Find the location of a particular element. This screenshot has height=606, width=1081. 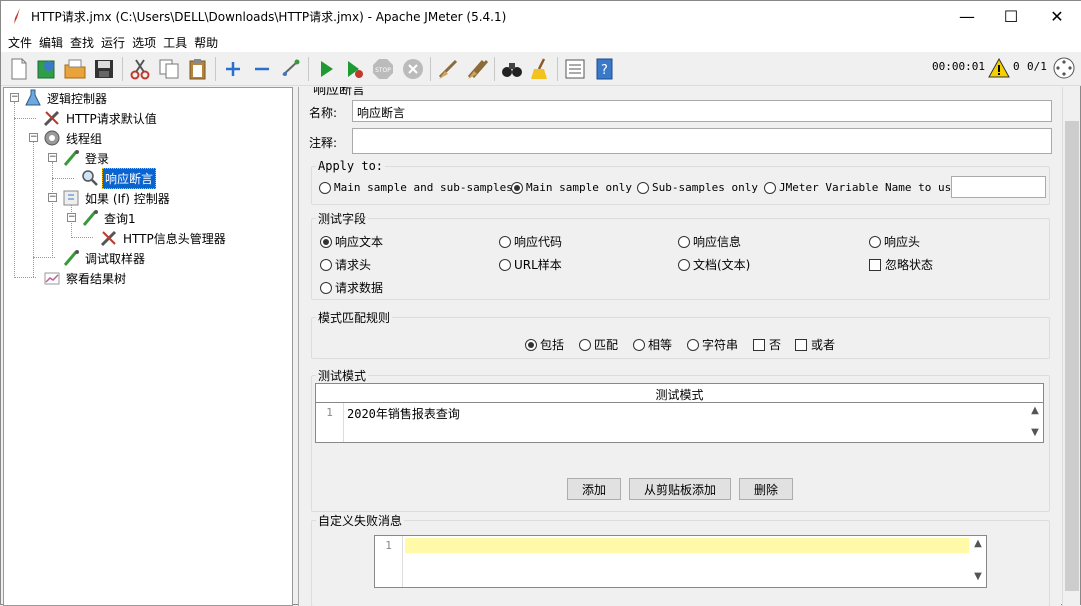

radio-matches: 匹配 is located at coordinates (598, 344).